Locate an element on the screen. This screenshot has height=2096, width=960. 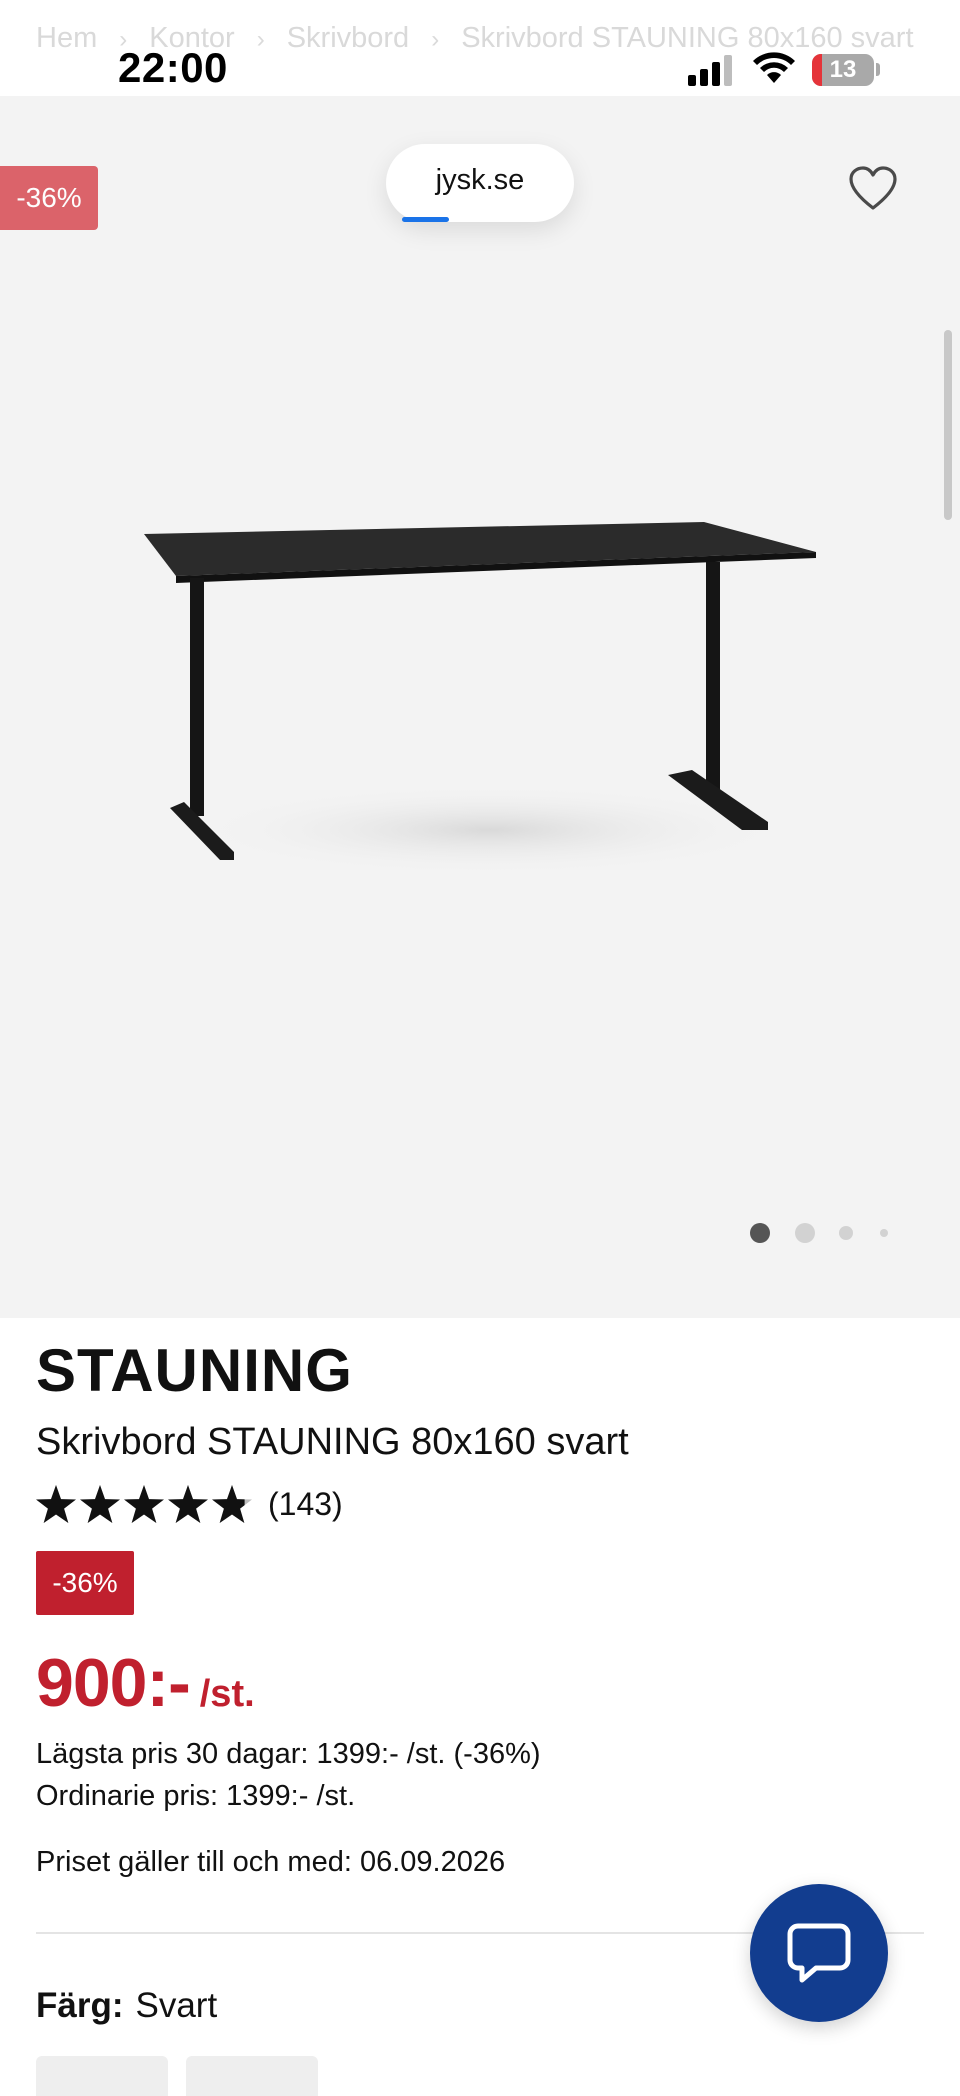
url-bar: jysk.se is located at coordinates (480, 183).